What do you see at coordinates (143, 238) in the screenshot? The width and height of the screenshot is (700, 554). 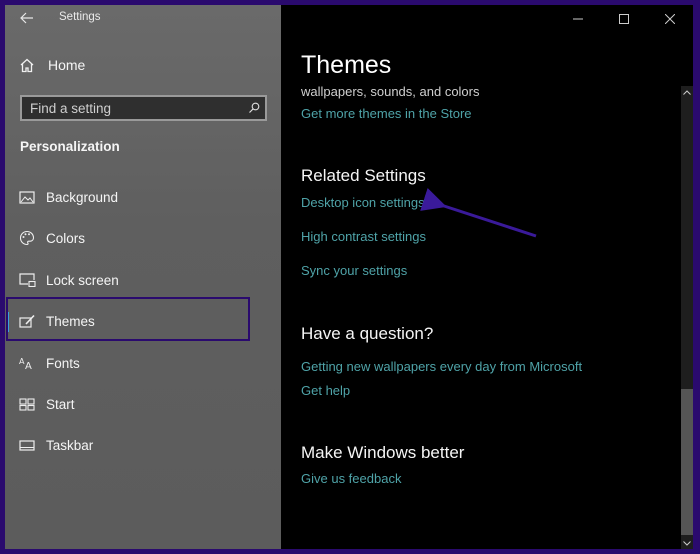 I see `sidebar-item-colors: Colors` at bounding box center [143, 238].